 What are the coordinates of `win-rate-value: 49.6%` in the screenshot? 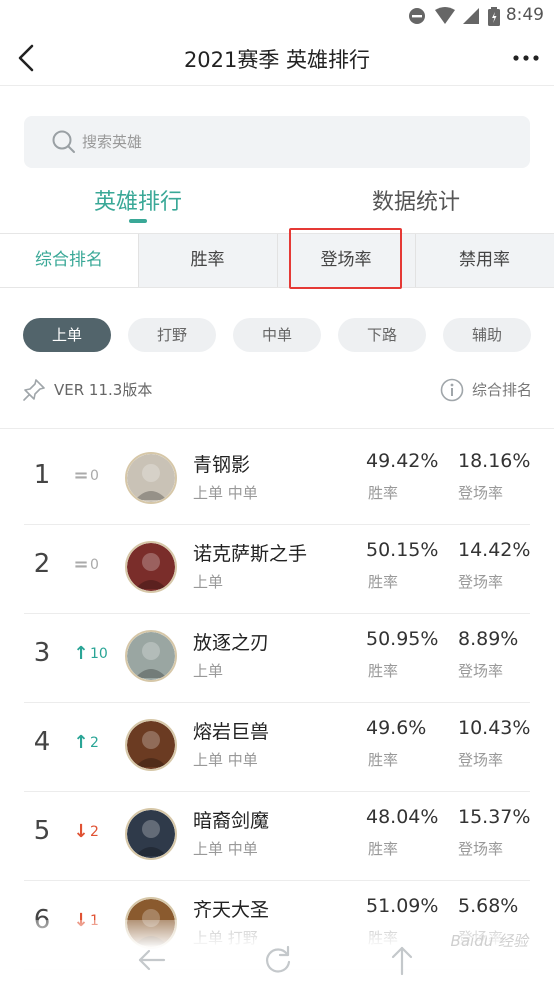 It's located at (396, 728).